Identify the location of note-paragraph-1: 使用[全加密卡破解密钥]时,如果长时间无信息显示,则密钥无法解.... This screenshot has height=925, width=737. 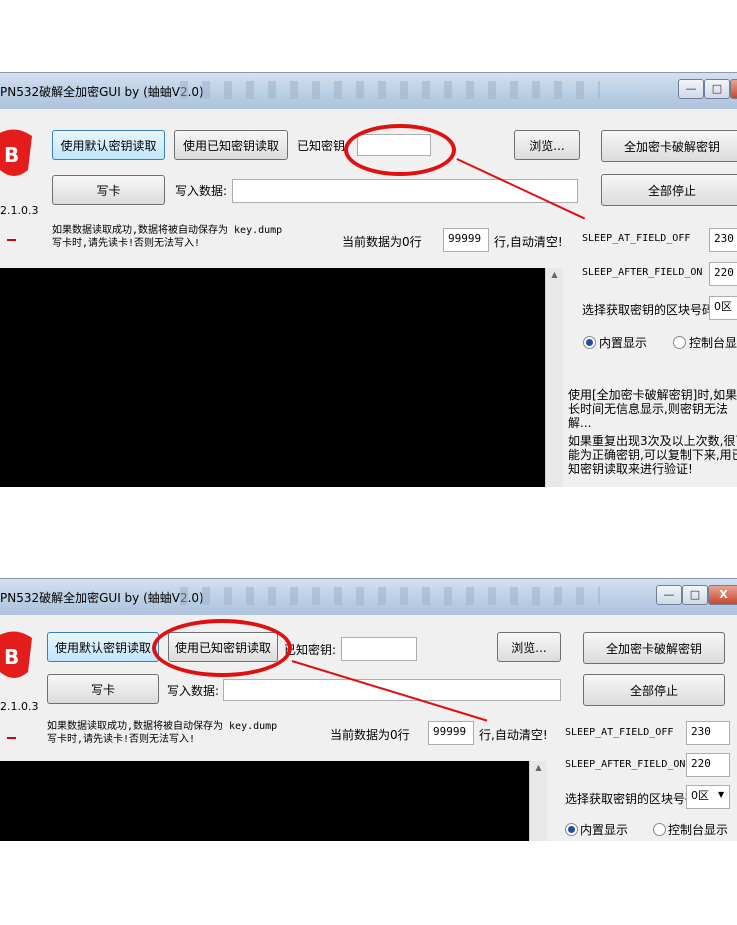
(652, 409).